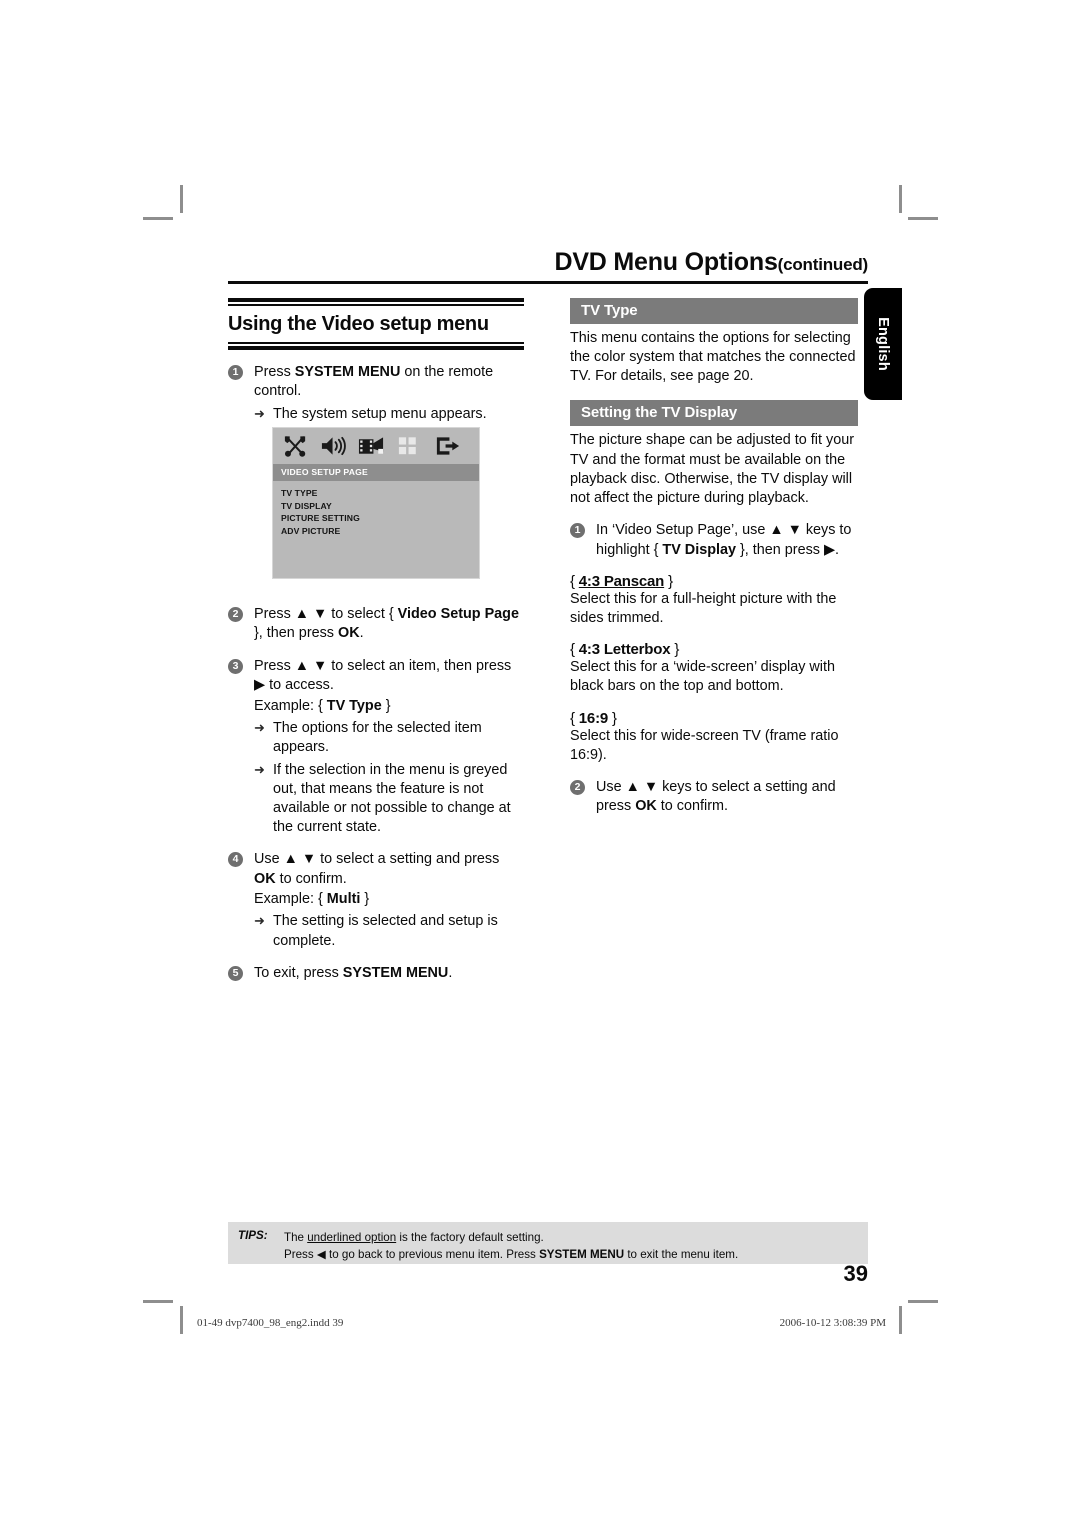 This screenshot has height=1527, width=1080. Describe the element at coordinates (855, 1273) in the screenshot. I see `page-number: 39` at that location.